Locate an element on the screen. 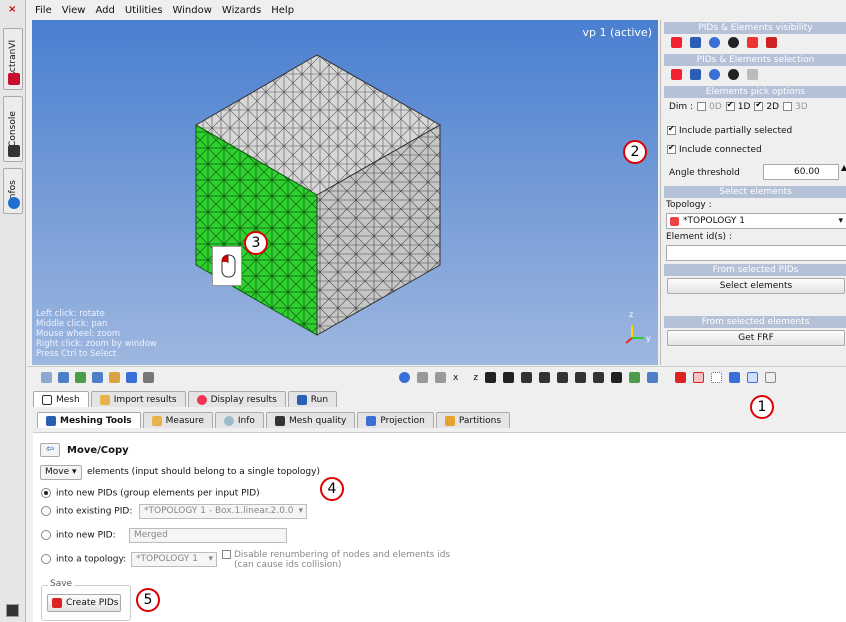 Image resolution: width=846 pixels, height=622 pixels. tab-measure-label: Measure is located at coordinates (184, 420).